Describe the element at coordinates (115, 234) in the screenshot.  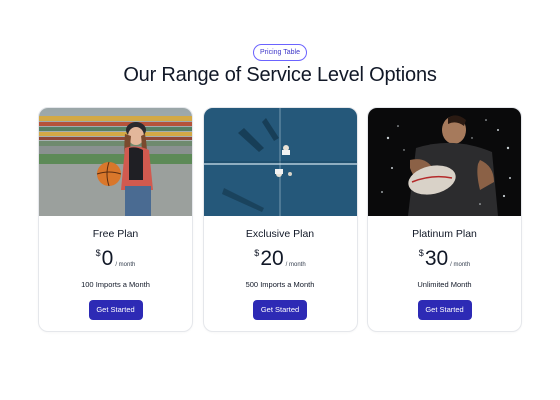
I see `plan-name: Free Plan` at that location.